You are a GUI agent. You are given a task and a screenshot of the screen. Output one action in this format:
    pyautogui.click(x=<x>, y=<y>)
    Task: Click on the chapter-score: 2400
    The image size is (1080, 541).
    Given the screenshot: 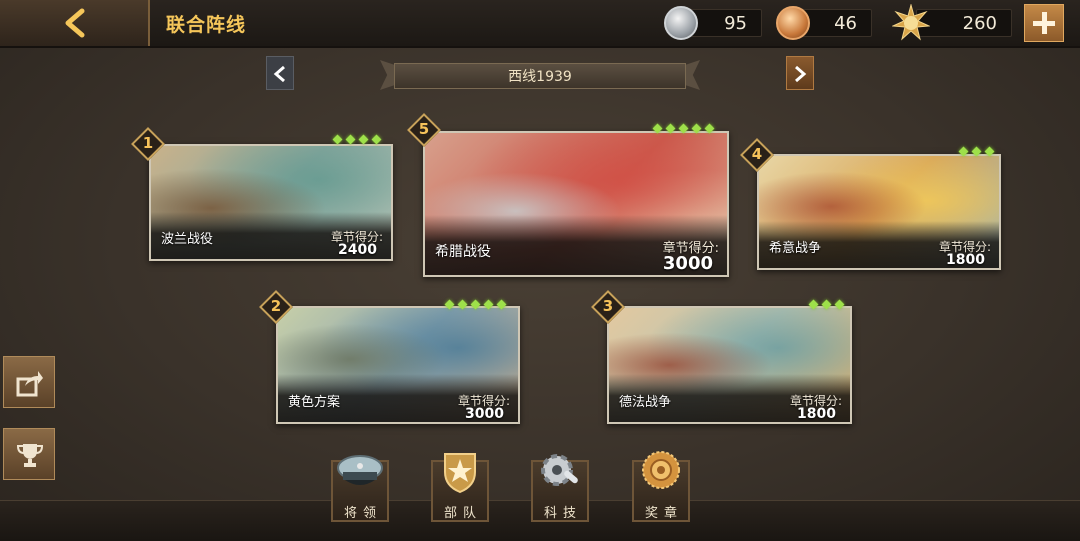 What is the action you would take?
    pyautogui.click(x=357, y=250)
    